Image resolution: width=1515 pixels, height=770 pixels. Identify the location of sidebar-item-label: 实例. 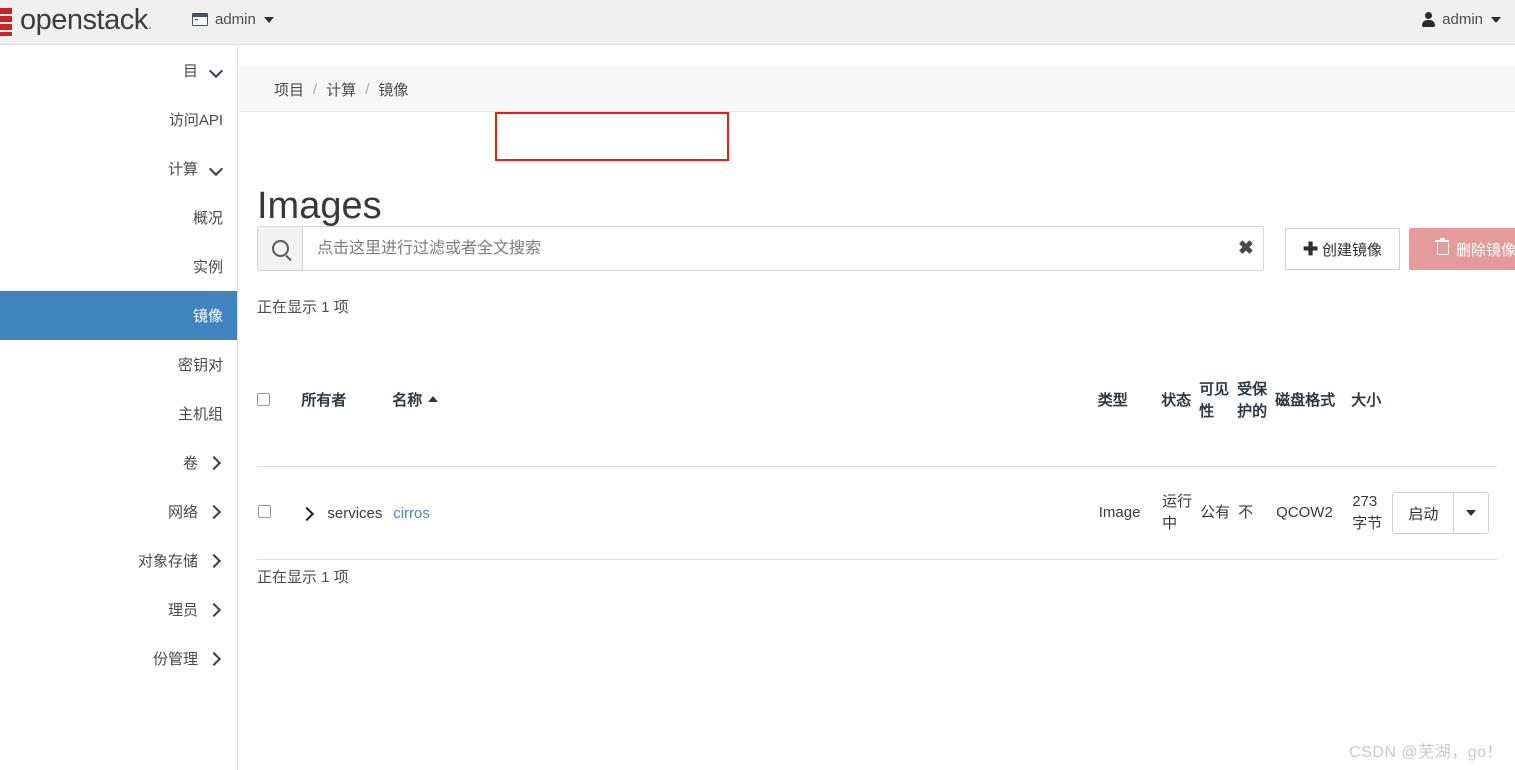
(207, 267).